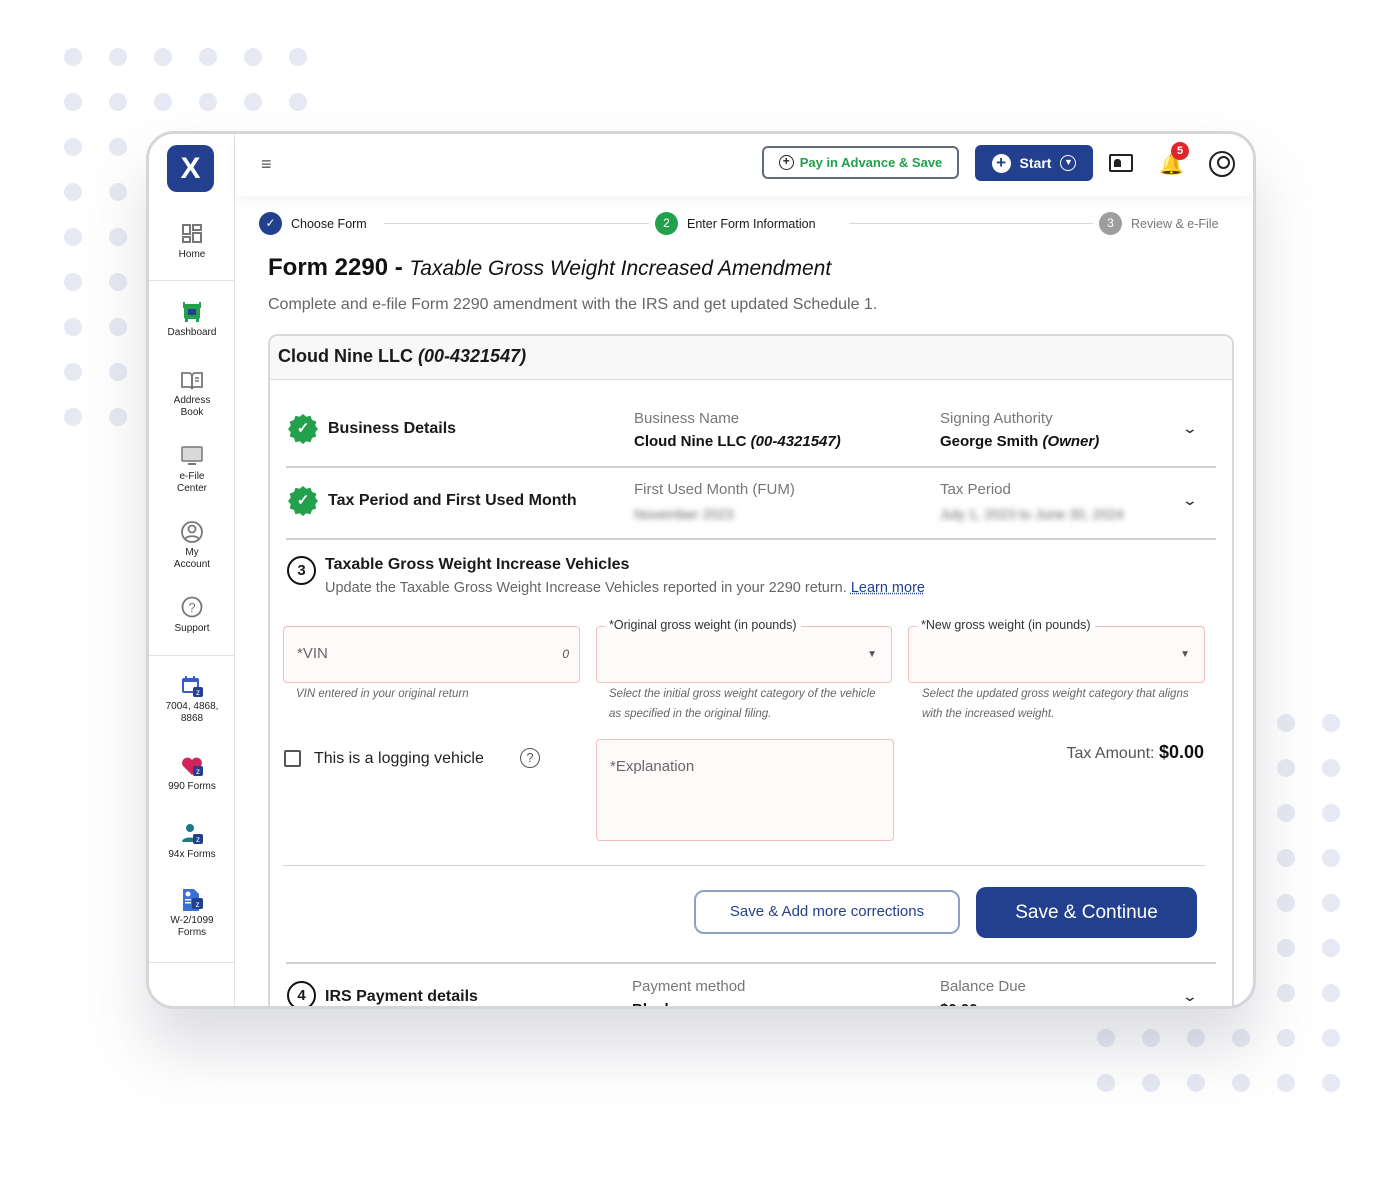 This screenshot has width=1373, height=1185. I want to click on step-connector, so click(981, 223).